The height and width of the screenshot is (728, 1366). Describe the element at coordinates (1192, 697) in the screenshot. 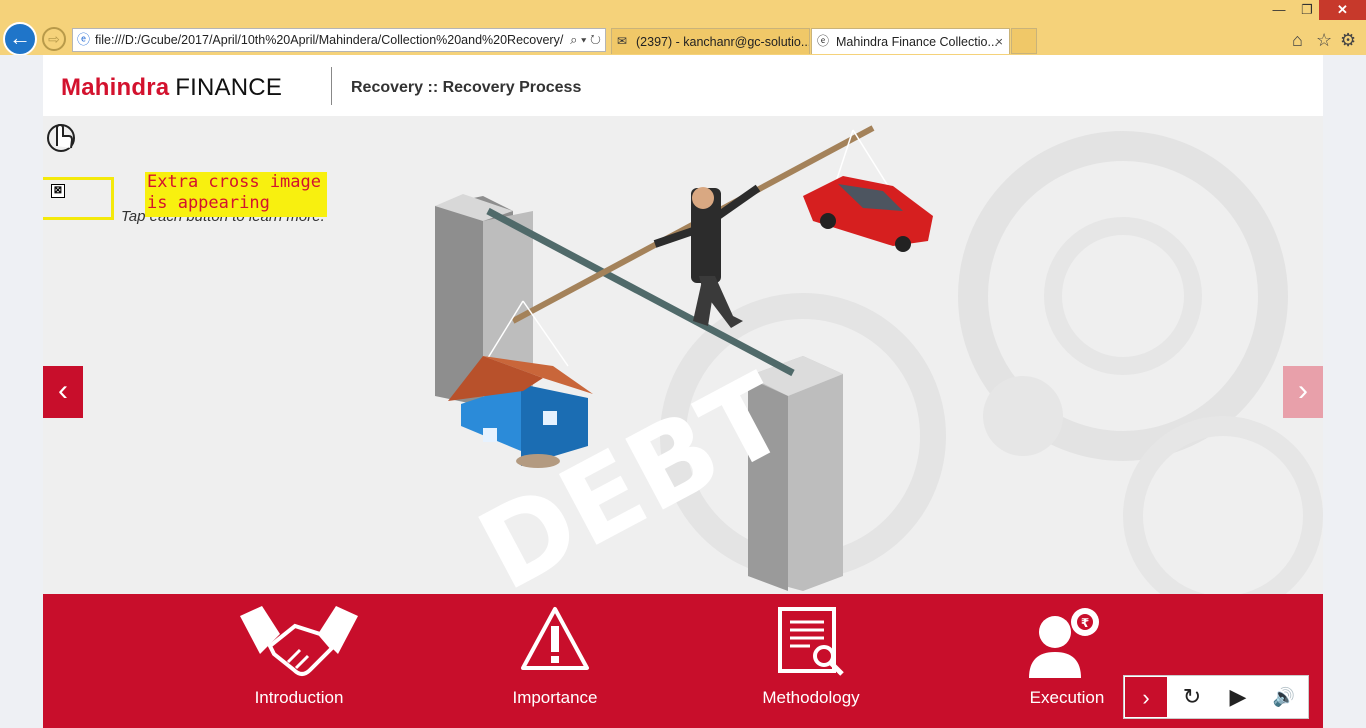

I see `replay-icon: ↻` at that location.